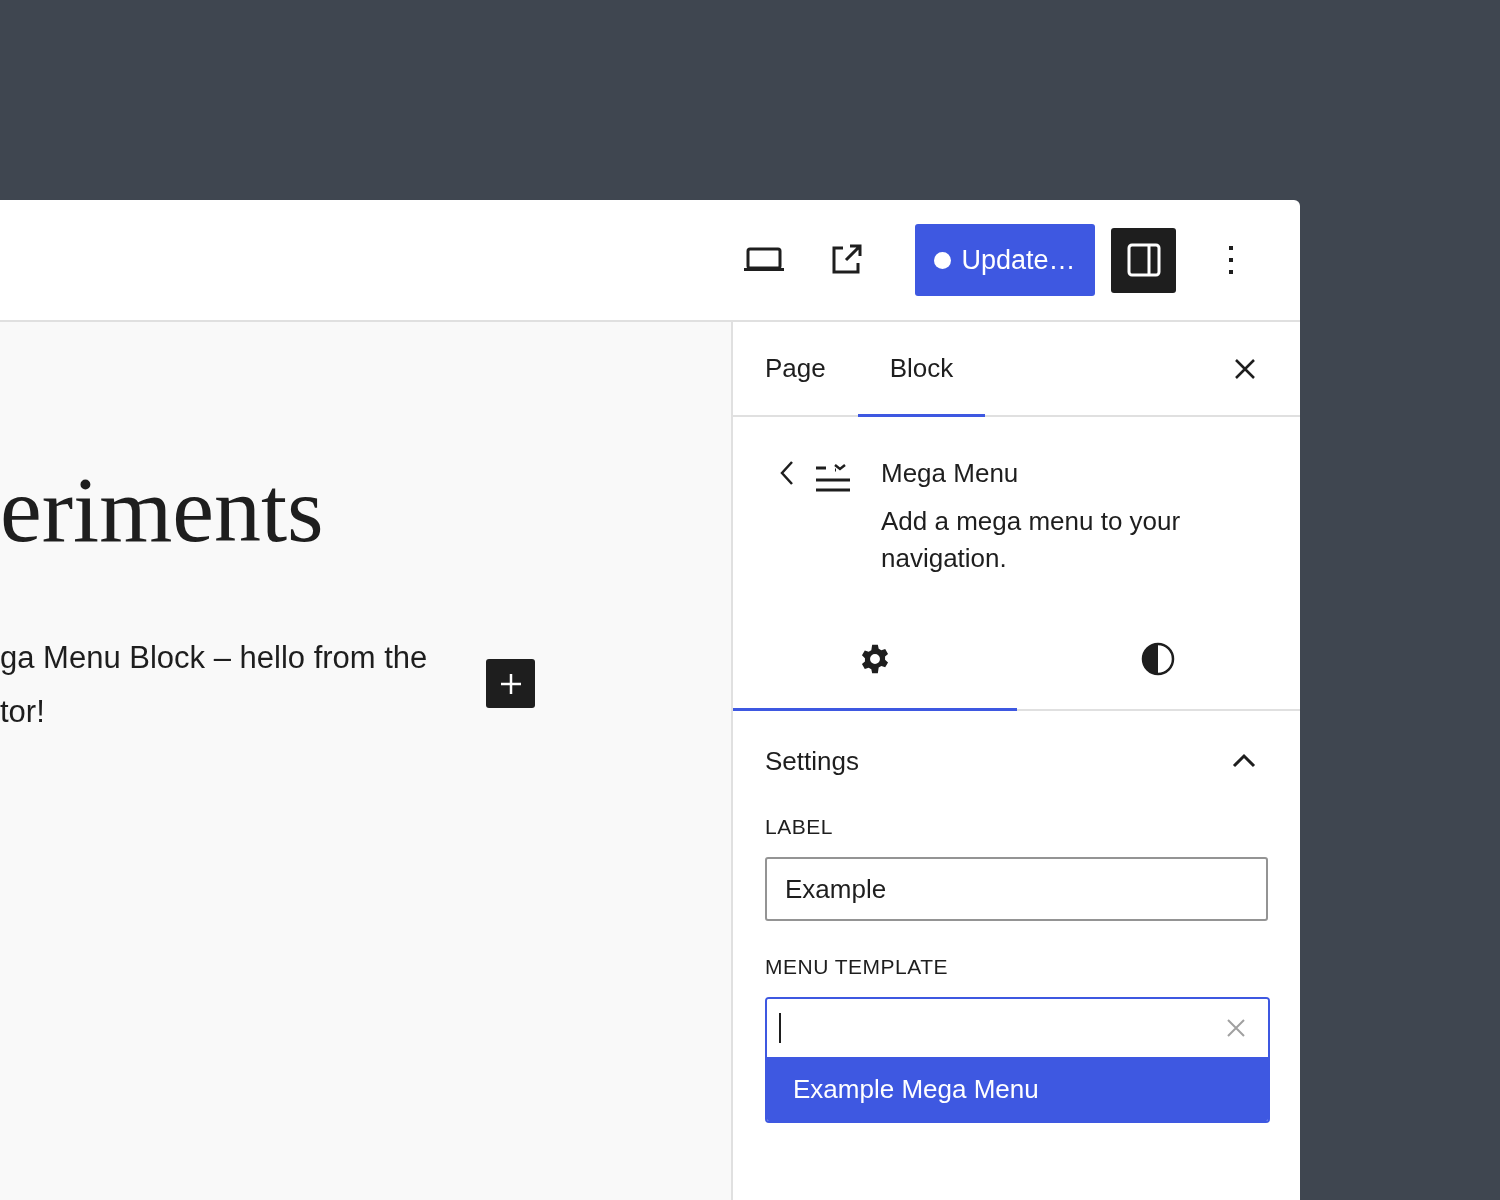  What do you see at coordinates (1244, 761) in the screenshot?
I see `chevron-icon` at bounding box center [1244, 761].